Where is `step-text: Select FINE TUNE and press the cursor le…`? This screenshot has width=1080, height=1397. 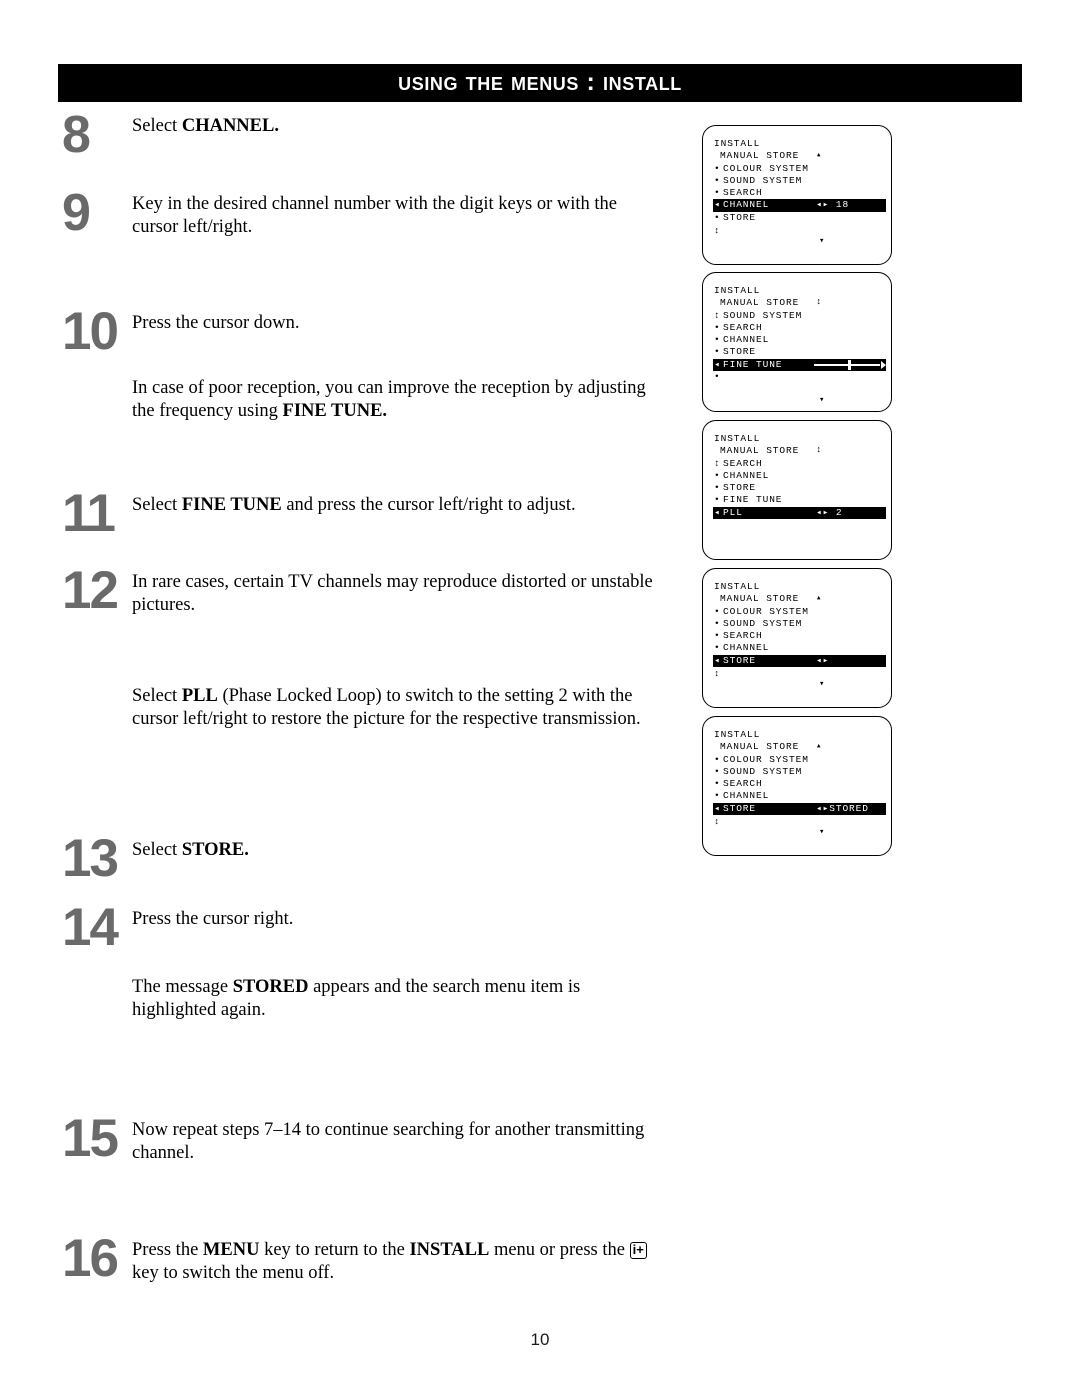 step-text: Select FINE TUNE and press the cursor le… is located at coordinates (354, 505).